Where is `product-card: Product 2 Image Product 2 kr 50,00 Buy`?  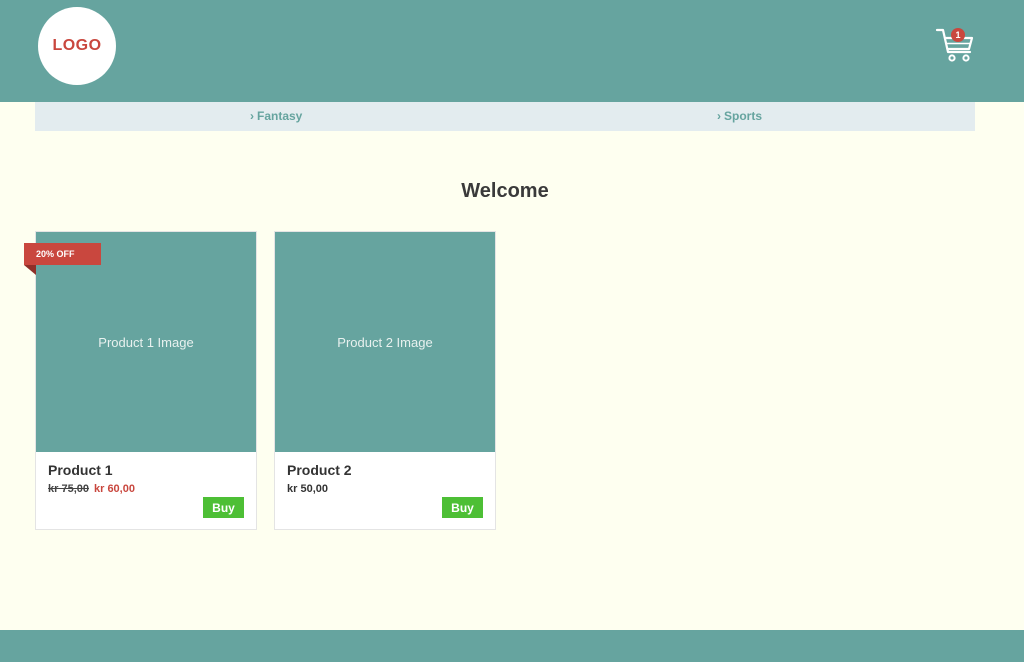 product-card: Product 2 Image Product 2 kr 50,00 Buy is located at coordinates (385, 380).